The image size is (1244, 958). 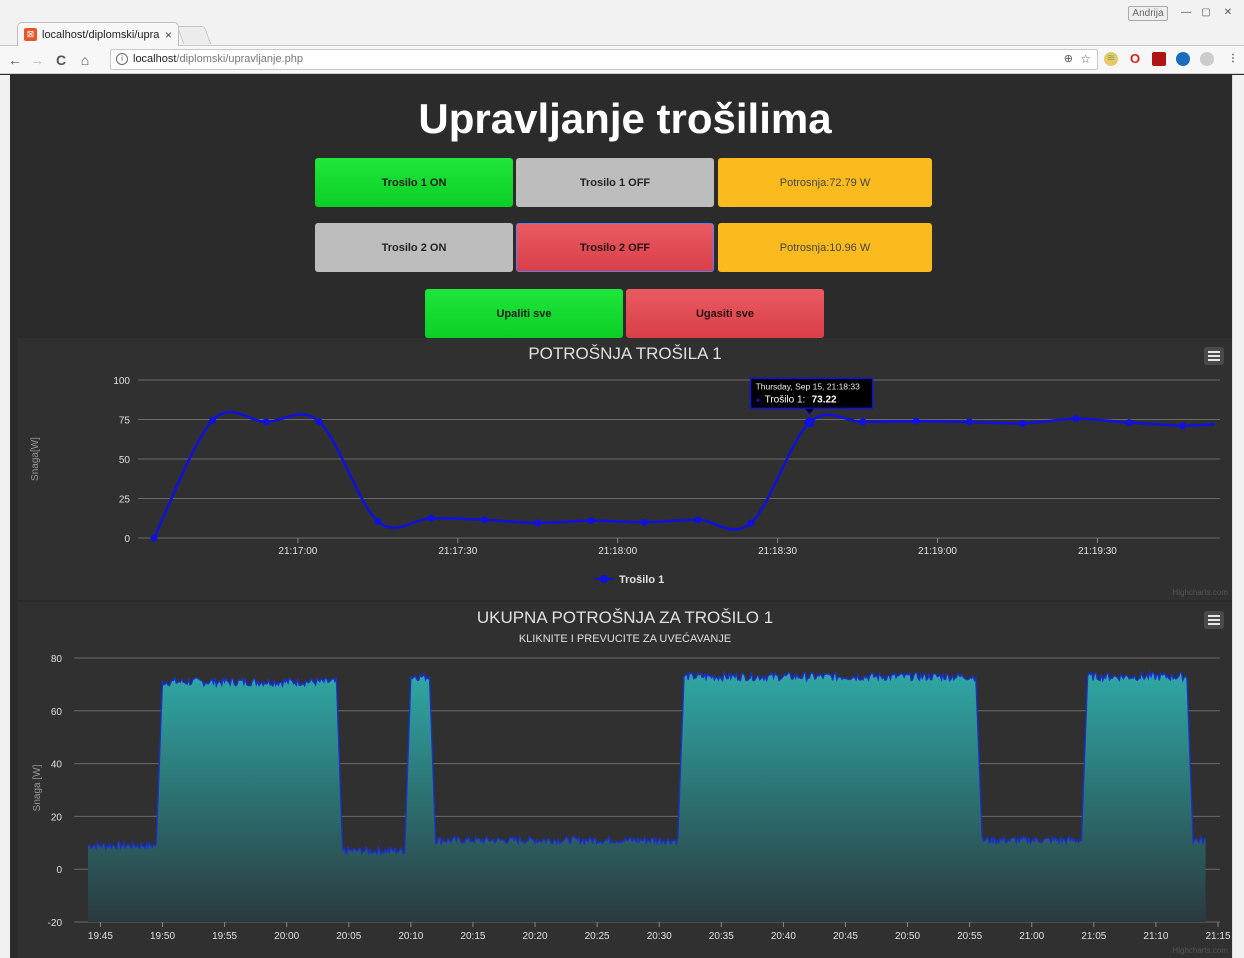 I want to click on extension-icon-1: ≋, so click(x=1111, y=59).